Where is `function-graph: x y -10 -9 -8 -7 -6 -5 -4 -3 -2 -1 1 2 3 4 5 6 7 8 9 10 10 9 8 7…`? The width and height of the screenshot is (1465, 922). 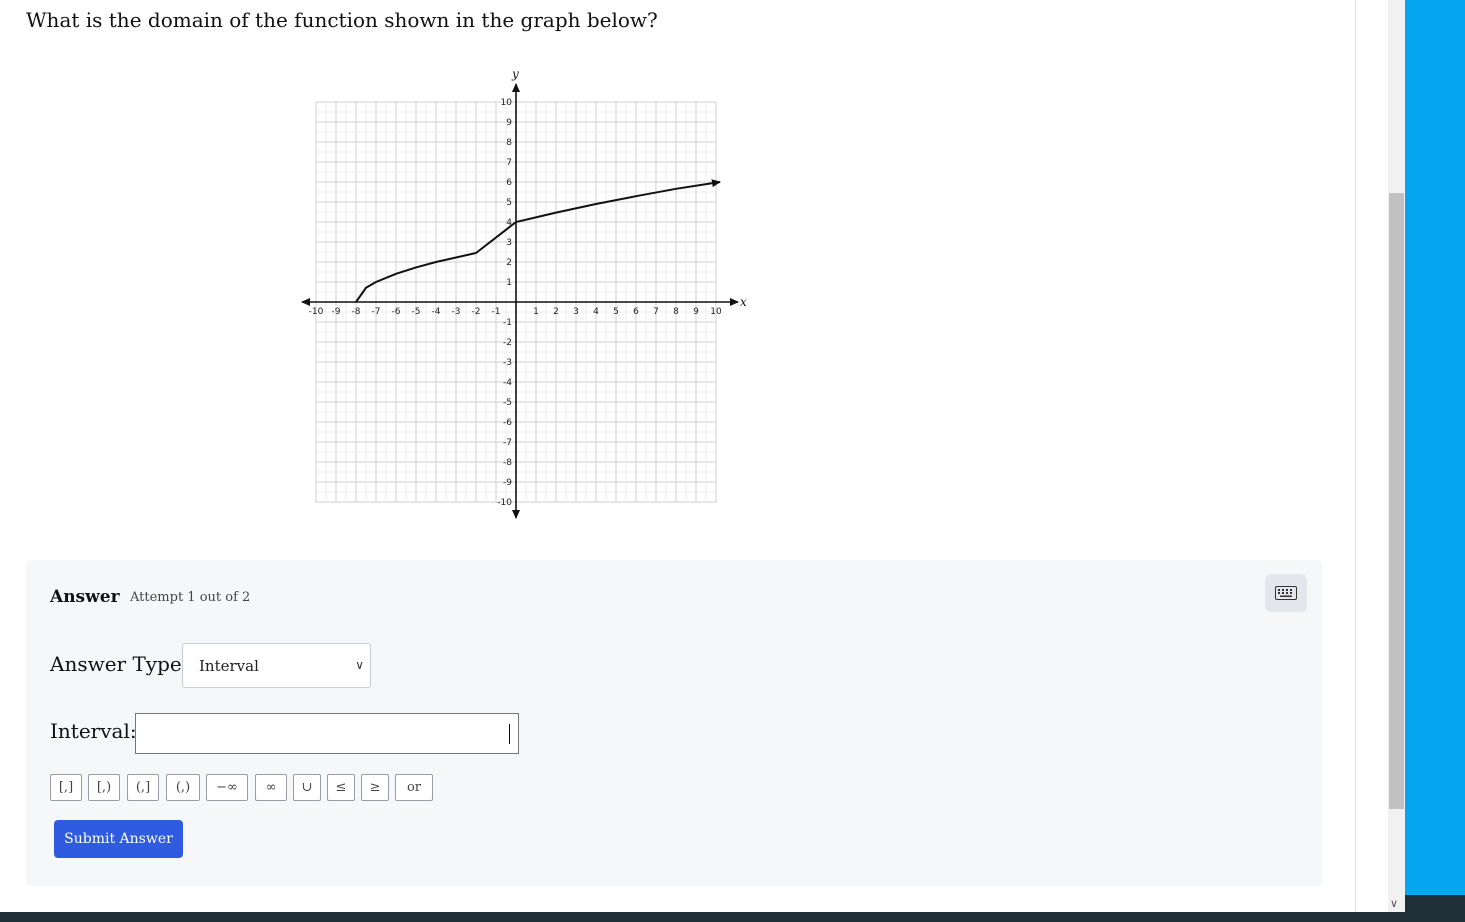 function-graph: x y -10 -9 -8 -7 -6 -5 -4 -3 -2 -1 1 2 3 4 5 6 7 8 9 10 10 9 8 7… is located at coordinates (524, 293).